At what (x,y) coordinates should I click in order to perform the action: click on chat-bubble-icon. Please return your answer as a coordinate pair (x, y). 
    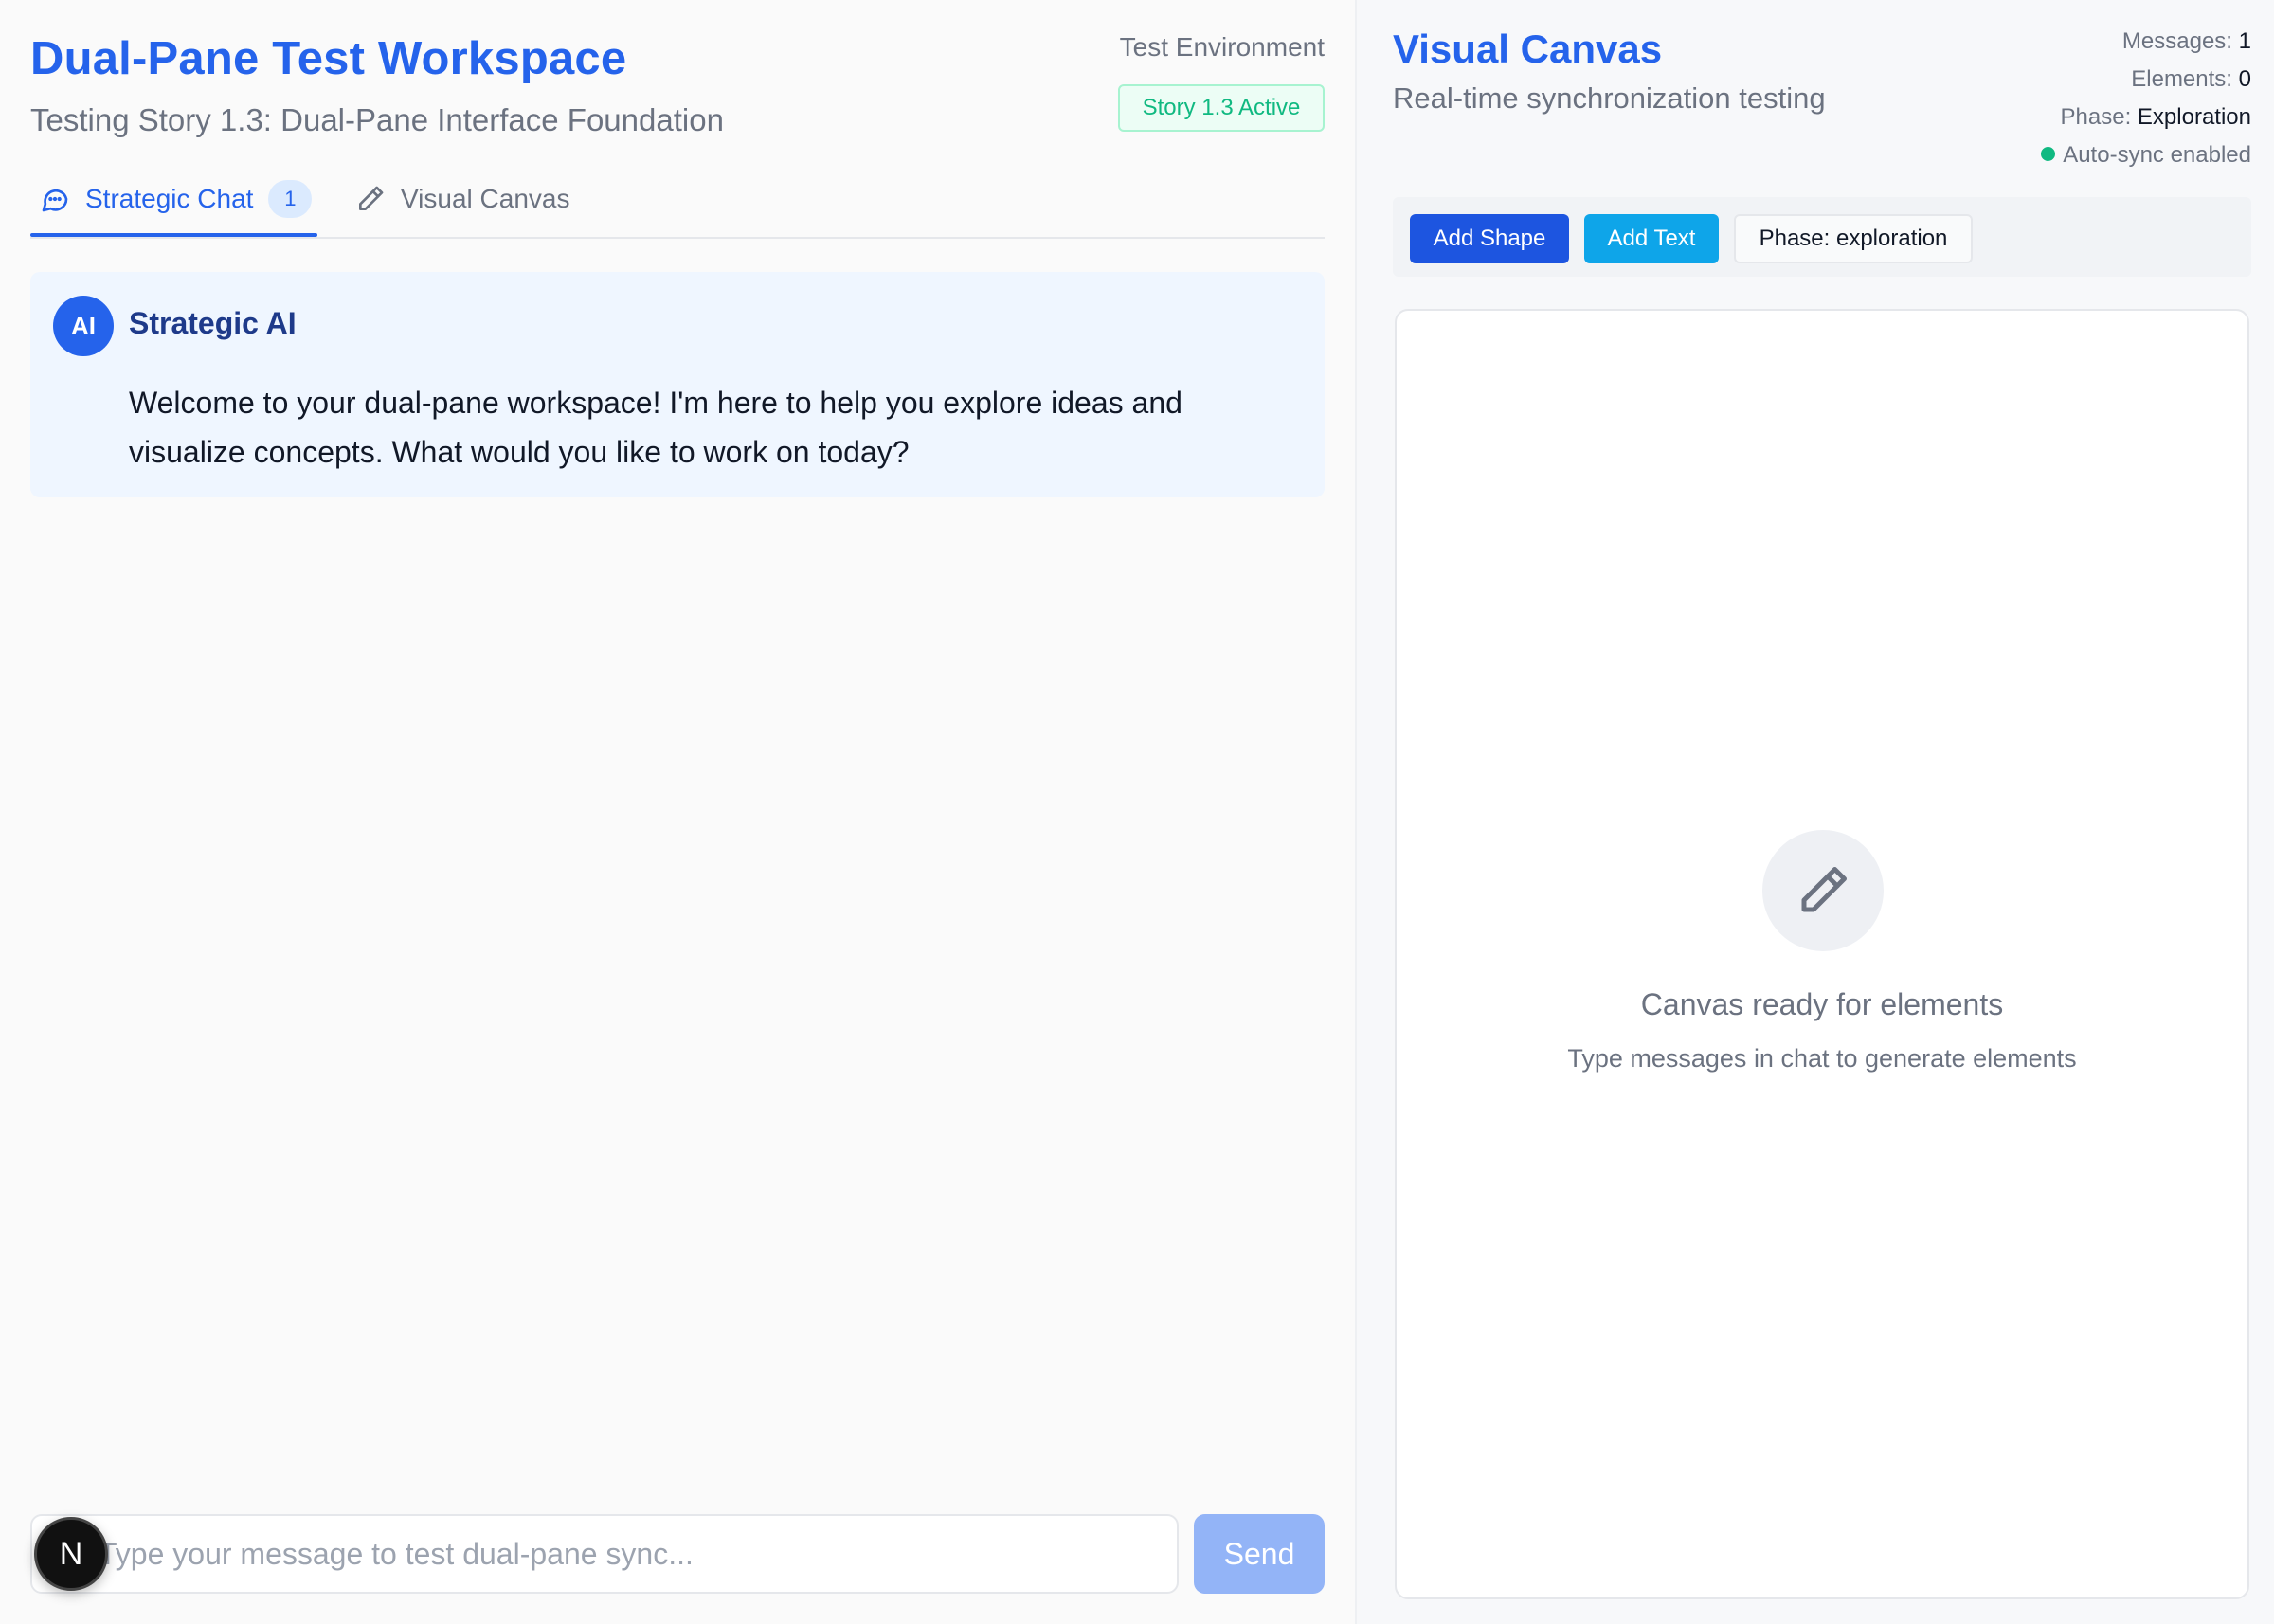
    Looking at the image, I should click on (55, 199).